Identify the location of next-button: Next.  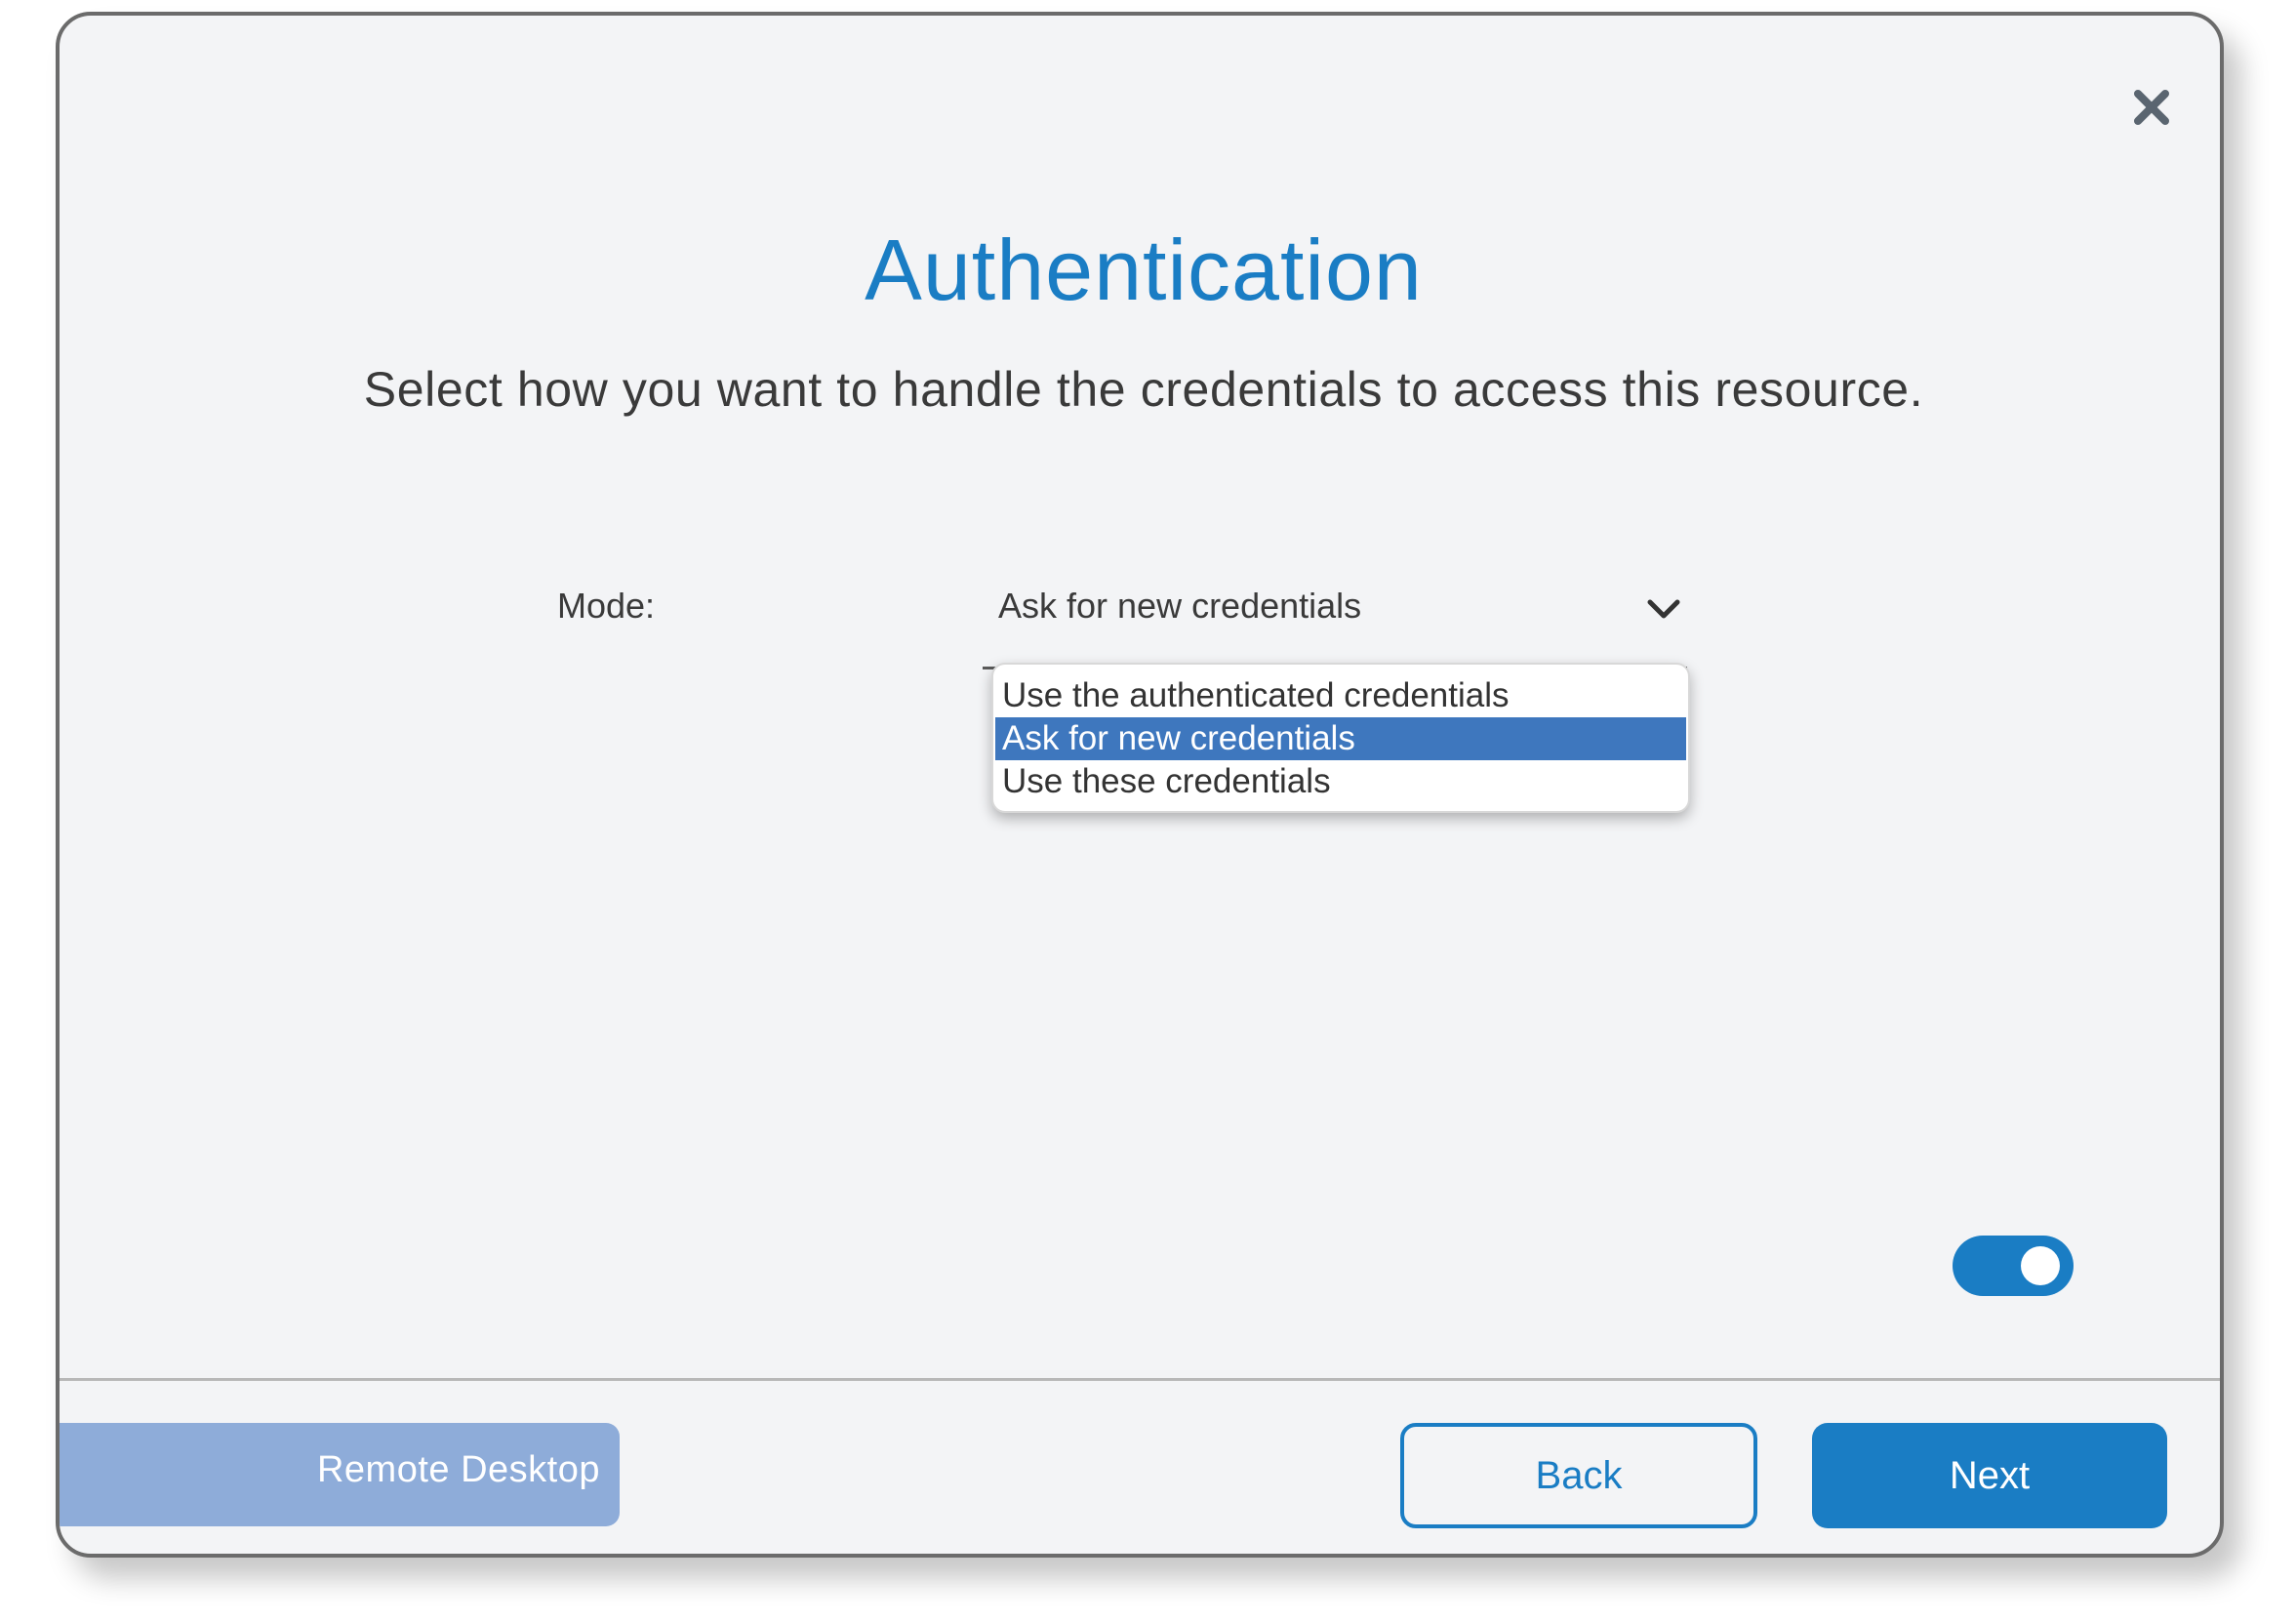
(1990, 1476).